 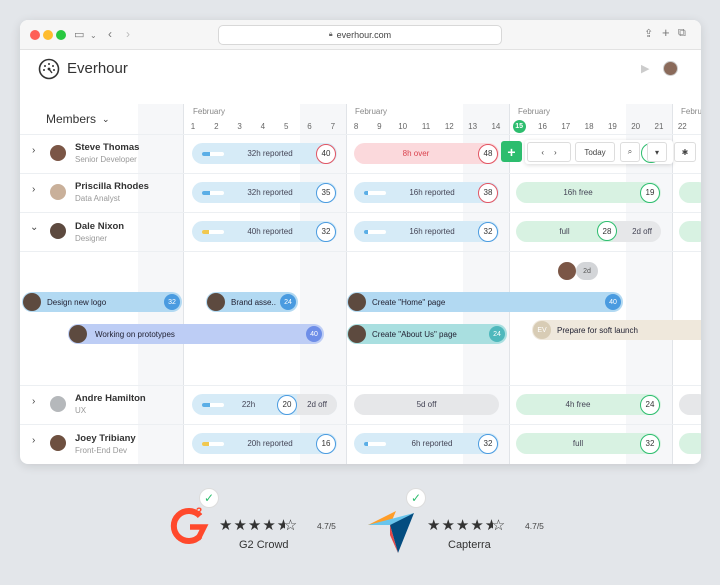 What do you see at coordinates (449, 126) in the screenshot?
I see `day-label: 12` at bounding box center [449, 126].